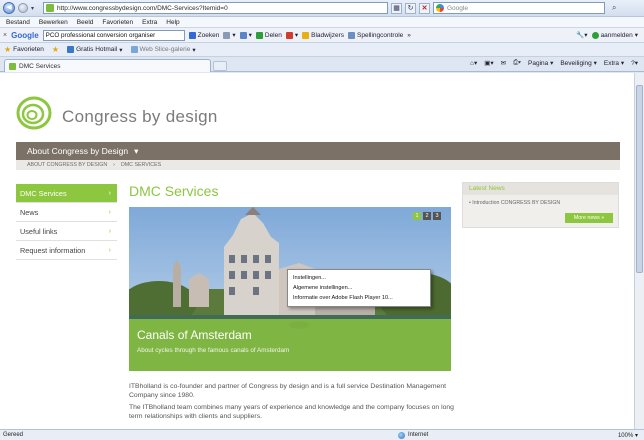  I want to click on favorites-star-icon: ★, so click(8, 49).